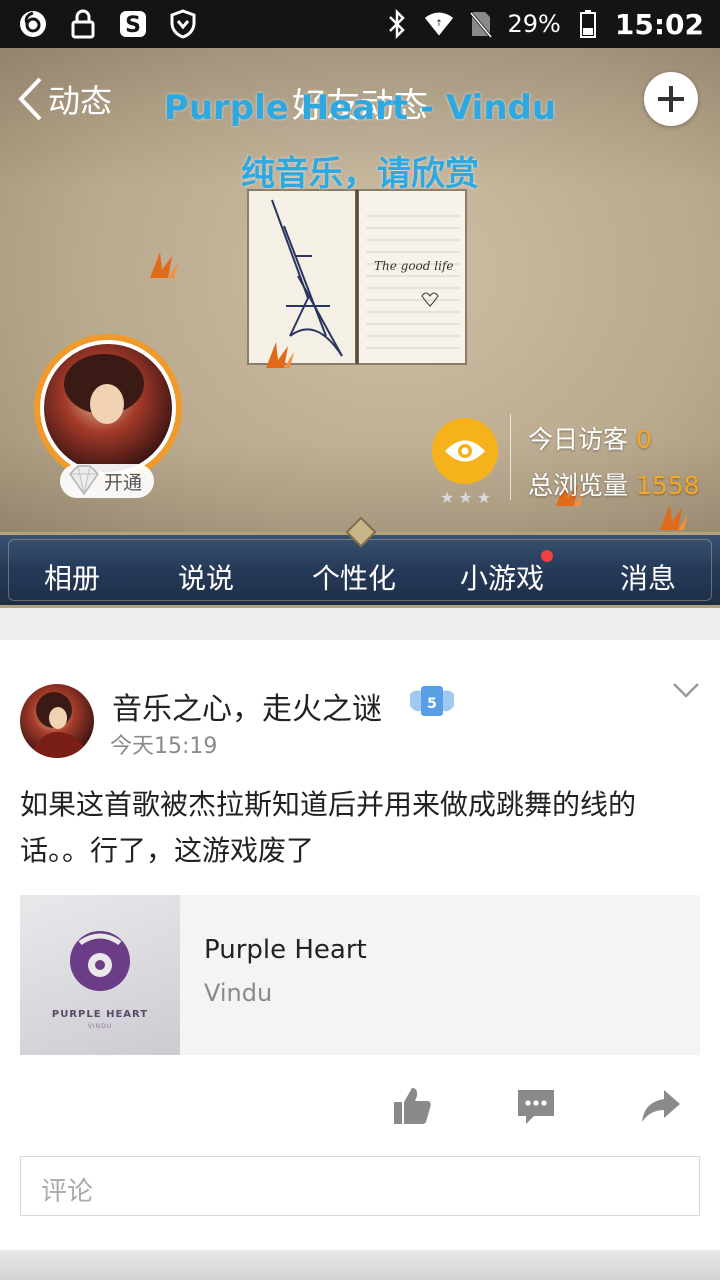 This screenshot has height=1280, width=720. I want to click on level-badge-icon: 5, so click(432, 701).